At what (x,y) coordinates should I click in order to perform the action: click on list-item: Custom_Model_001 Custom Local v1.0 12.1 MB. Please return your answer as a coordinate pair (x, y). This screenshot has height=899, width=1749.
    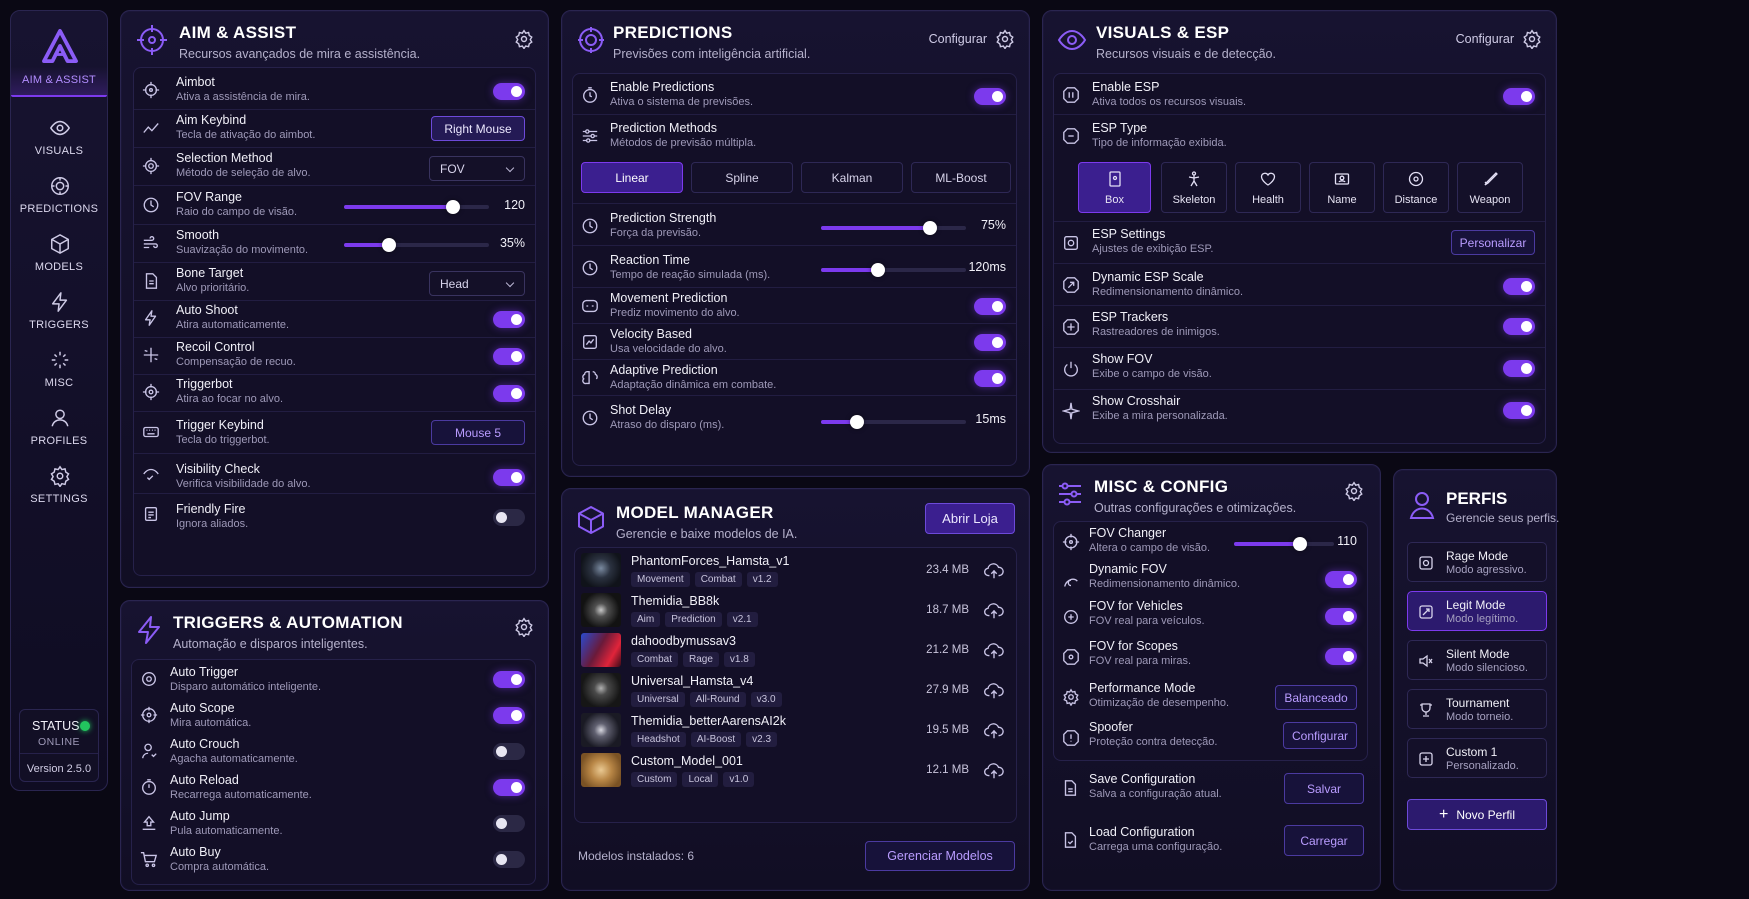
    Looking at the image, I should click on (795, 771).